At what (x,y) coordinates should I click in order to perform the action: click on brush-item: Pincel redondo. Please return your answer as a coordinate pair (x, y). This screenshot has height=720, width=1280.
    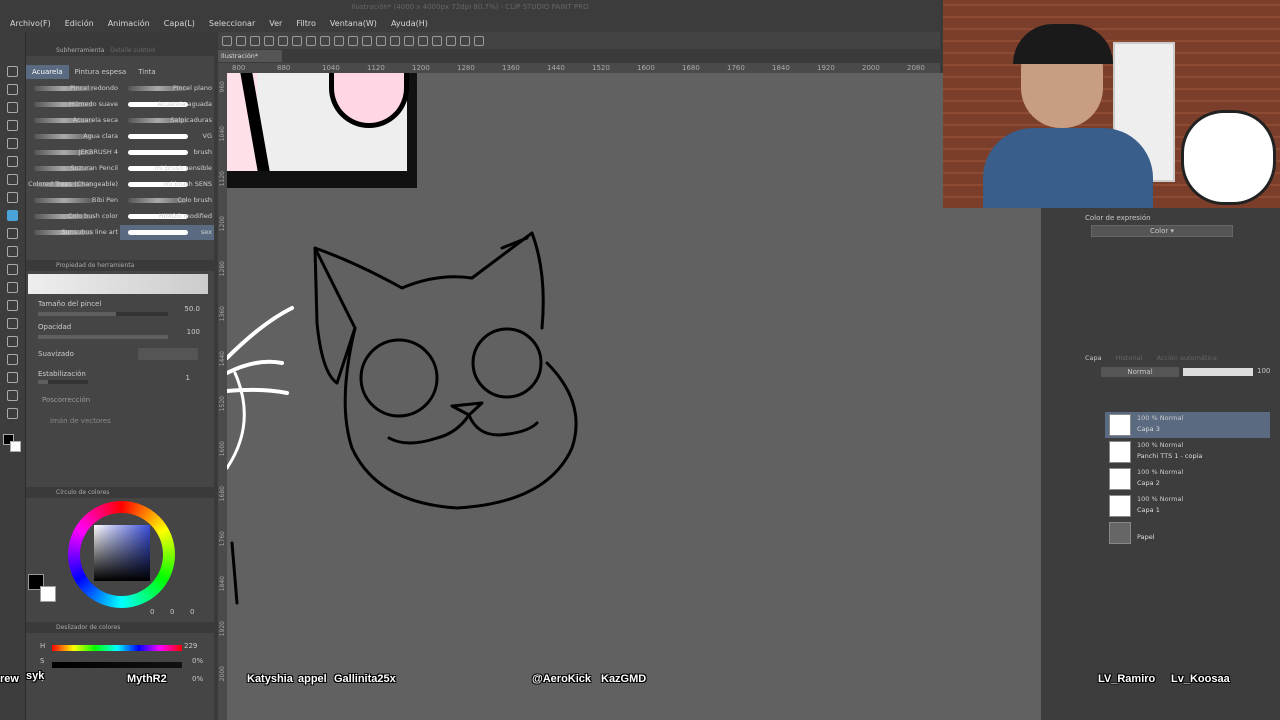
    Looking at the image, I should click on (73, 88).